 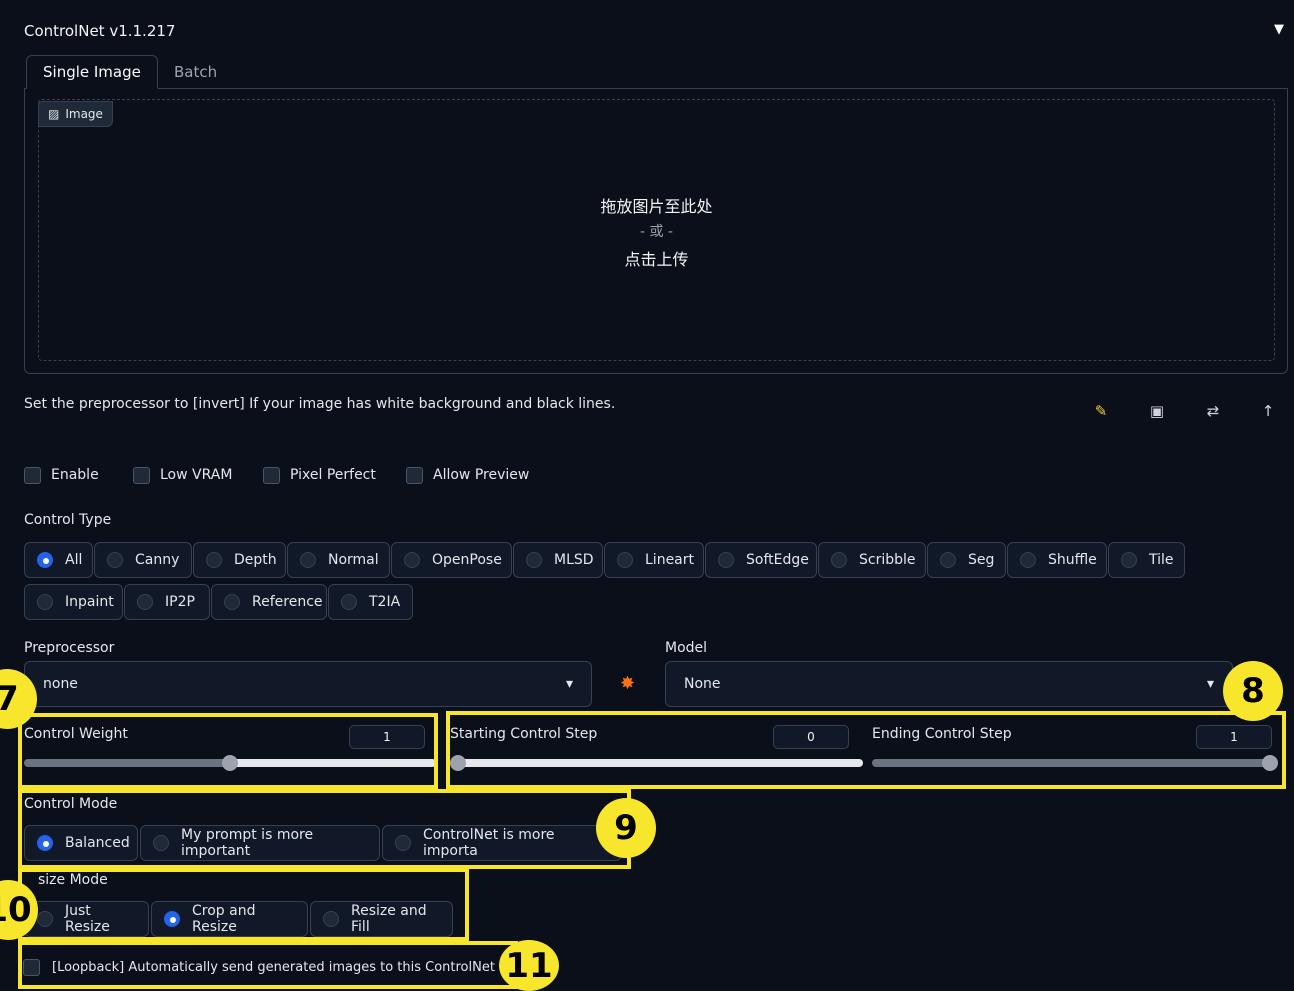 I want to click on radio-option-seg: Seg, so click(x=966, y=560).